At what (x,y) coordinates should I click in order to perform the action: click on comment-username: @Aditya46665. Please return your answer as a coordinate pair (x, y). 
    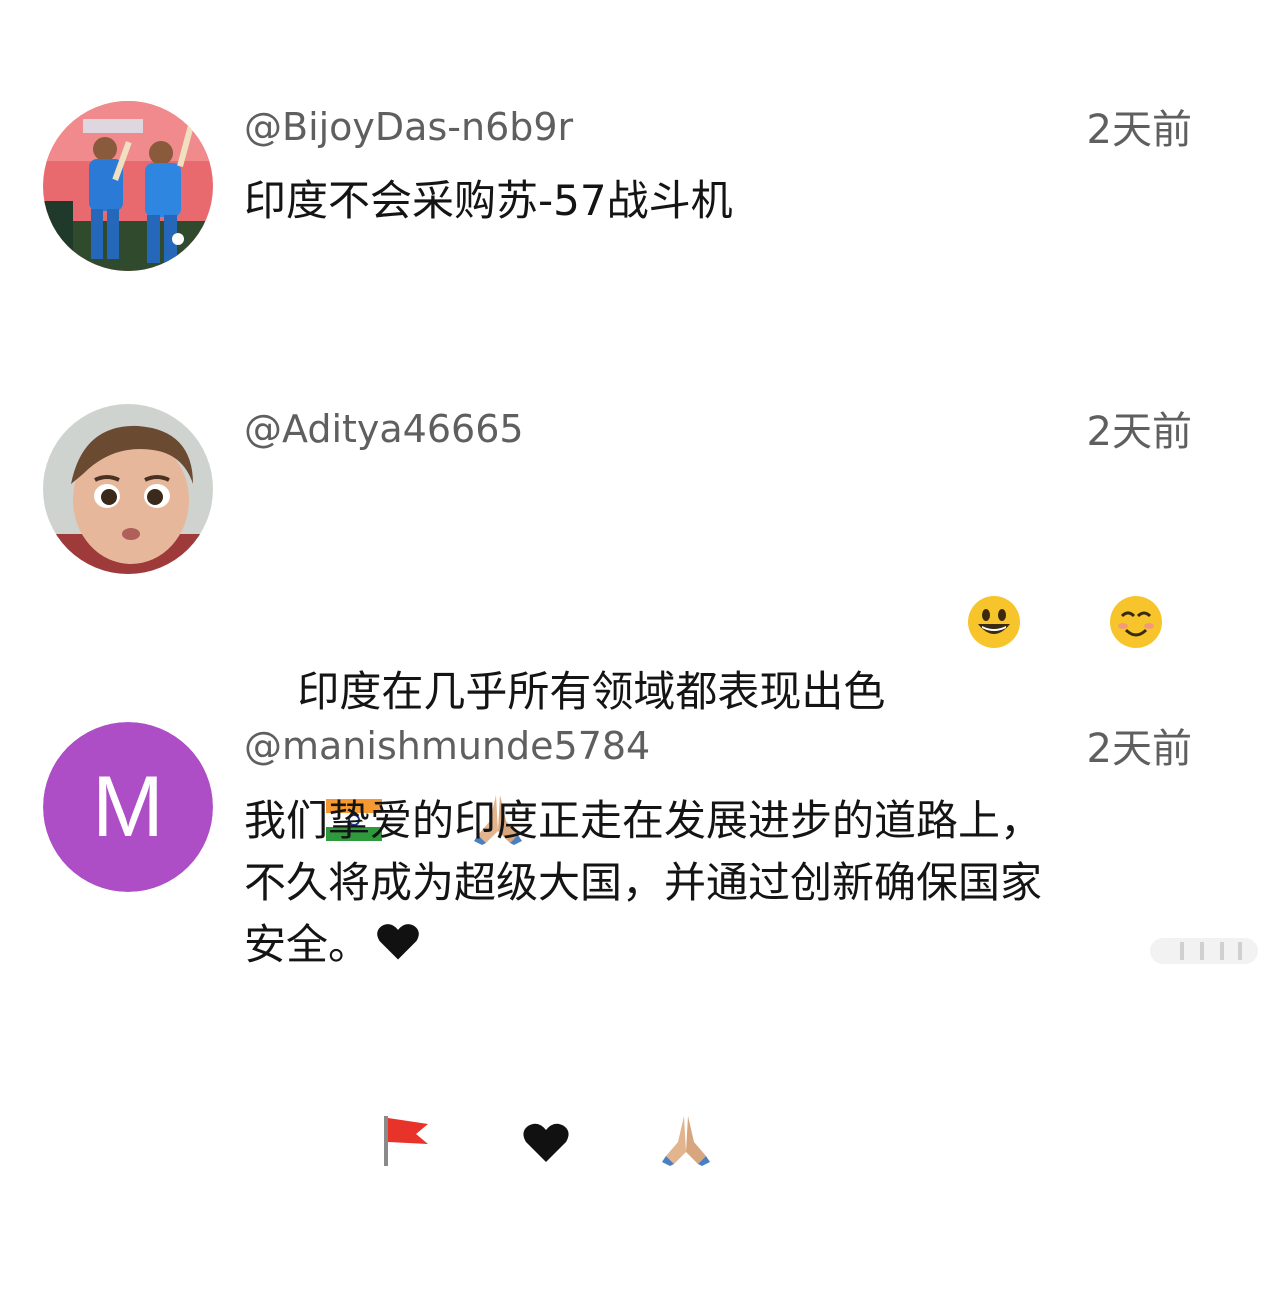
    Looking at the image, I should click on (384, 429).